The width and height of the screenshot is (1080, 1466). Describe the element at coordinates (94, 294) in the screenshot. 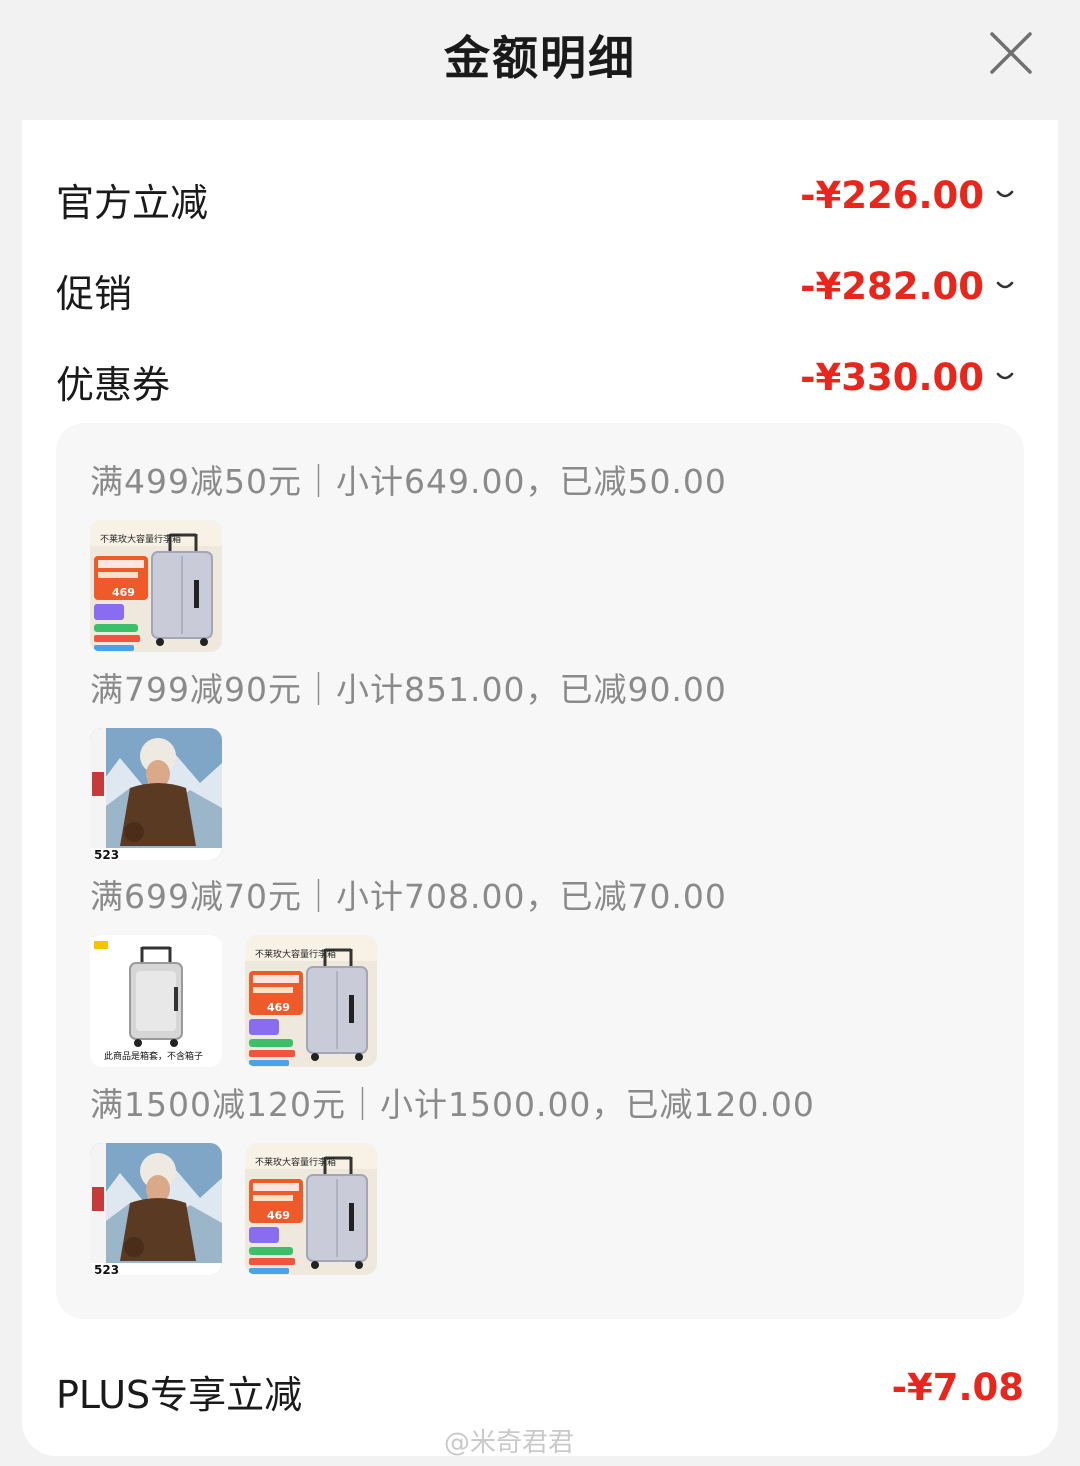

I see `discount-label: 促销` at that location.